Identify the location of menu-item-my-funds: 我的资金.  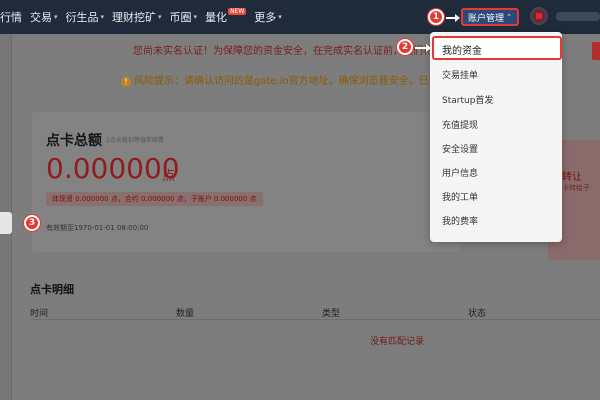
(497, 48).